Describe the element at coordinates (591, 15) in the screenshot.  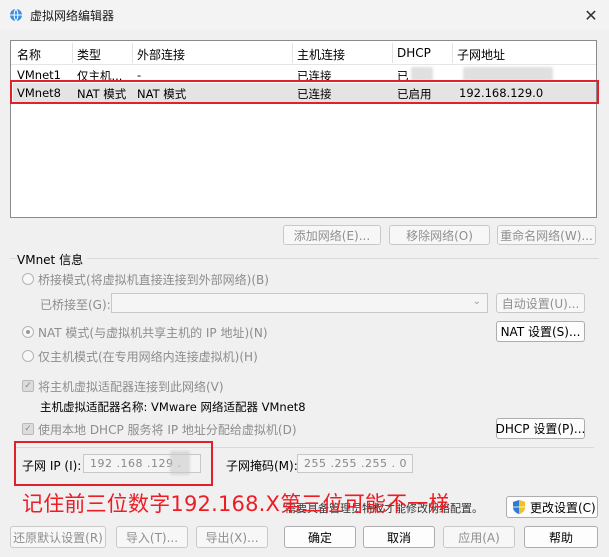
I see `close-icon: ✕` at that location.